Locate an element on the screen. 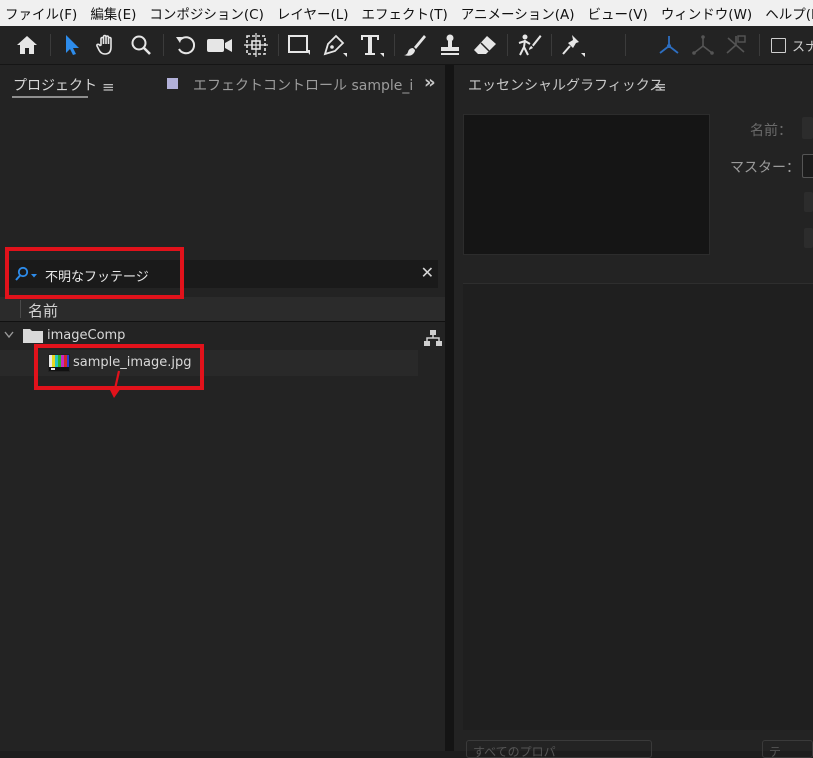  camera-tool-icon is located at coordinates (220, 45).